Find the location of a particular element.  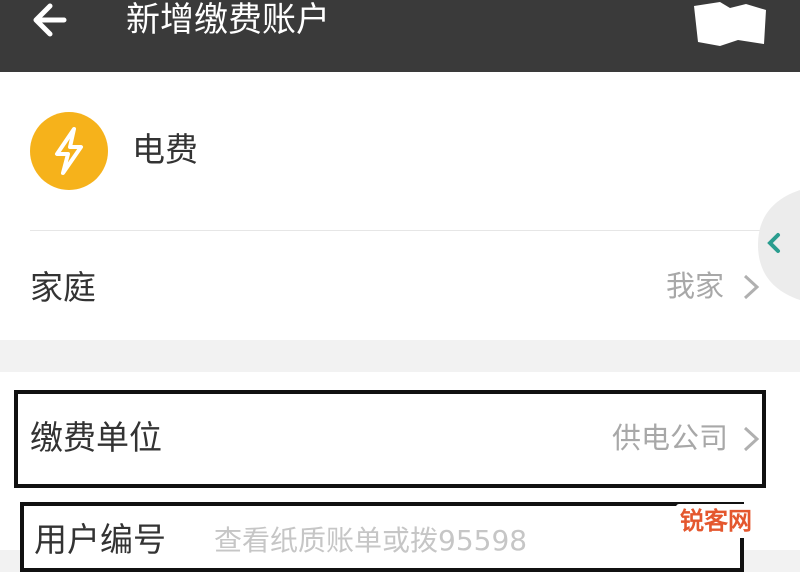

payment-unit-value: 供电公司 is located at coordinates (669, 438).